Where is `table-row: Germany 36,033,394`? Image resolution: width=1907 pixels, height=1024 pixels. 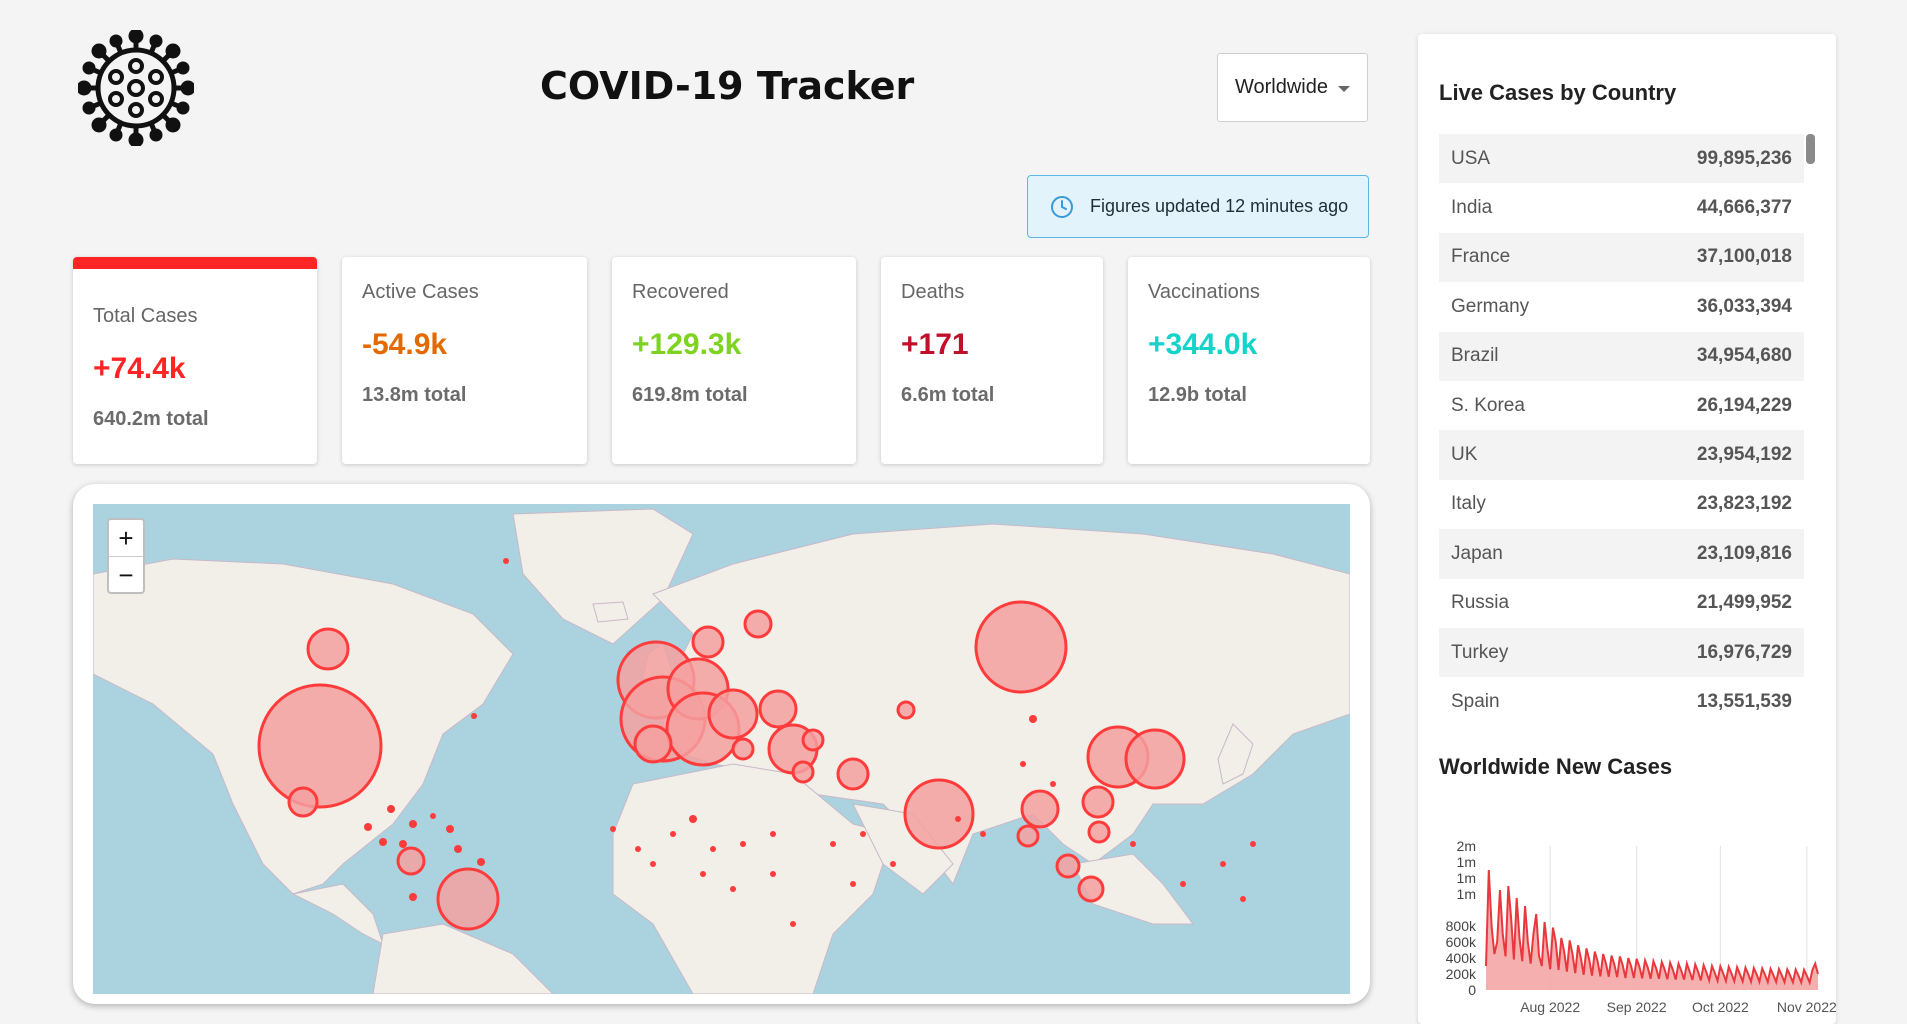
table-row: Germany 36,033,394 is located at coordinates (1621, 306).